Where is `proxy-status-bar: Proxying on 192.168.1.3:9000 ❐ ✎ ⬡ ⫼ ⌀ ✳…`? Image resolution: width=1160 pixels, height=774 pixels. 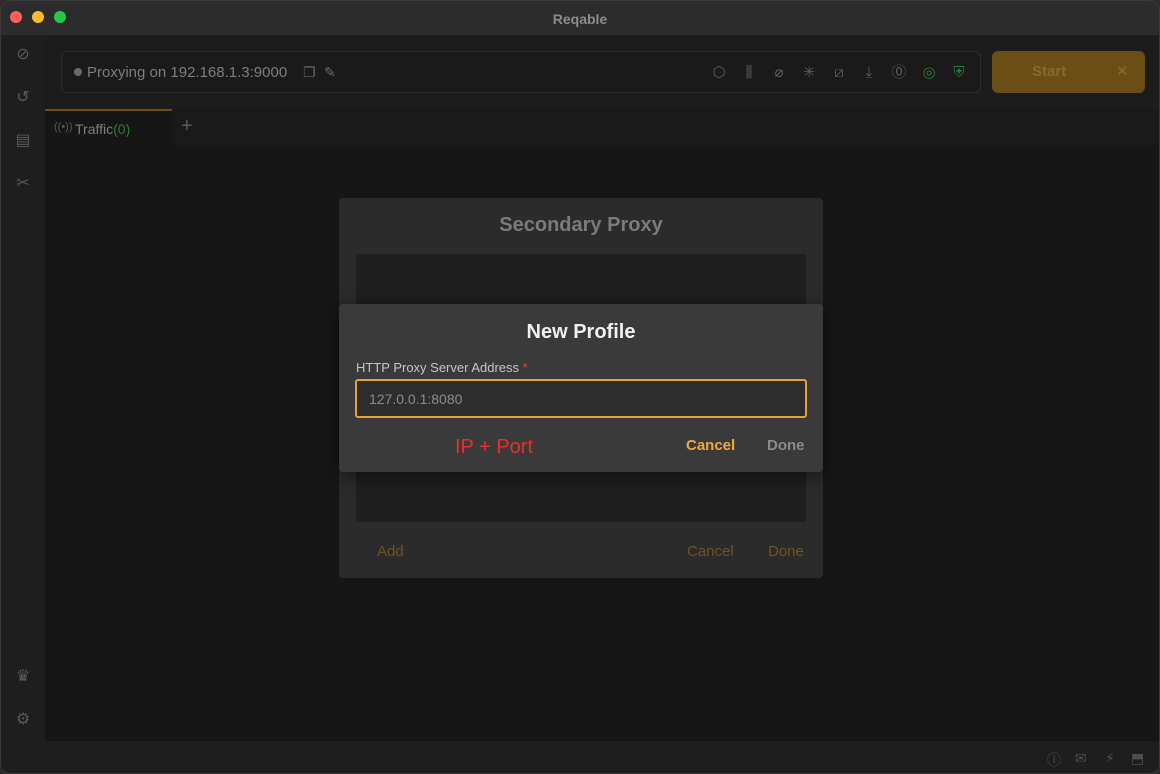
proxy-status-bar: Proxying on 192.168.1.3:9000 ❐ ✎ ⬡ ⫼ ⌀ ✳… is located at coordinates (521, 72).